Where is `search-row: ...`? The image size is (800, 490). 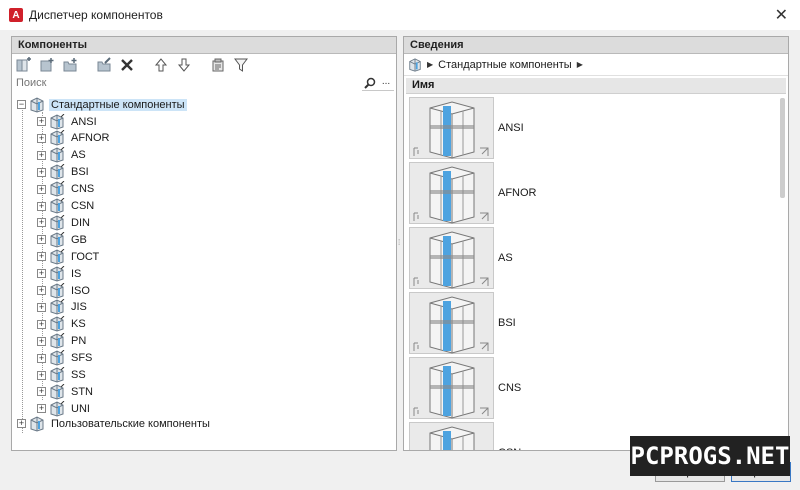
search-row: ... is located at coordinates (204, 83).